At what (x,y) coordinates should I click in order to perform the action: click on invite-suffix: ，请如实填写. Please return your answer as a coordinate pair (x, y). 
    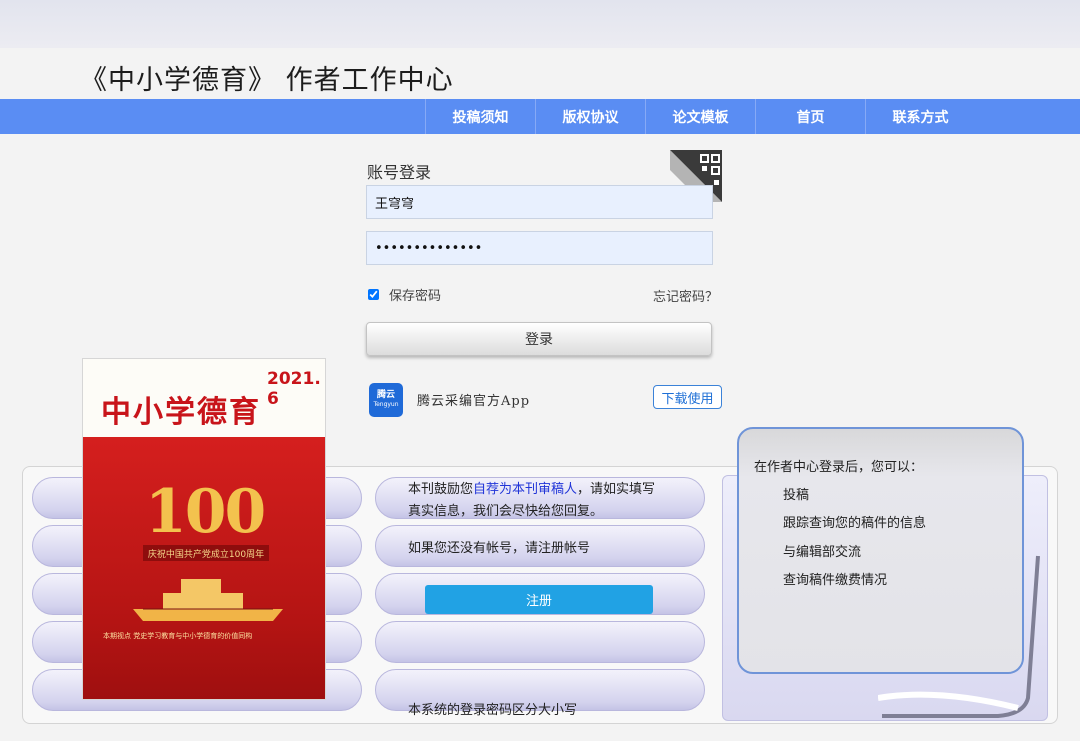
    Looking at the image, I should click on (616, 489).